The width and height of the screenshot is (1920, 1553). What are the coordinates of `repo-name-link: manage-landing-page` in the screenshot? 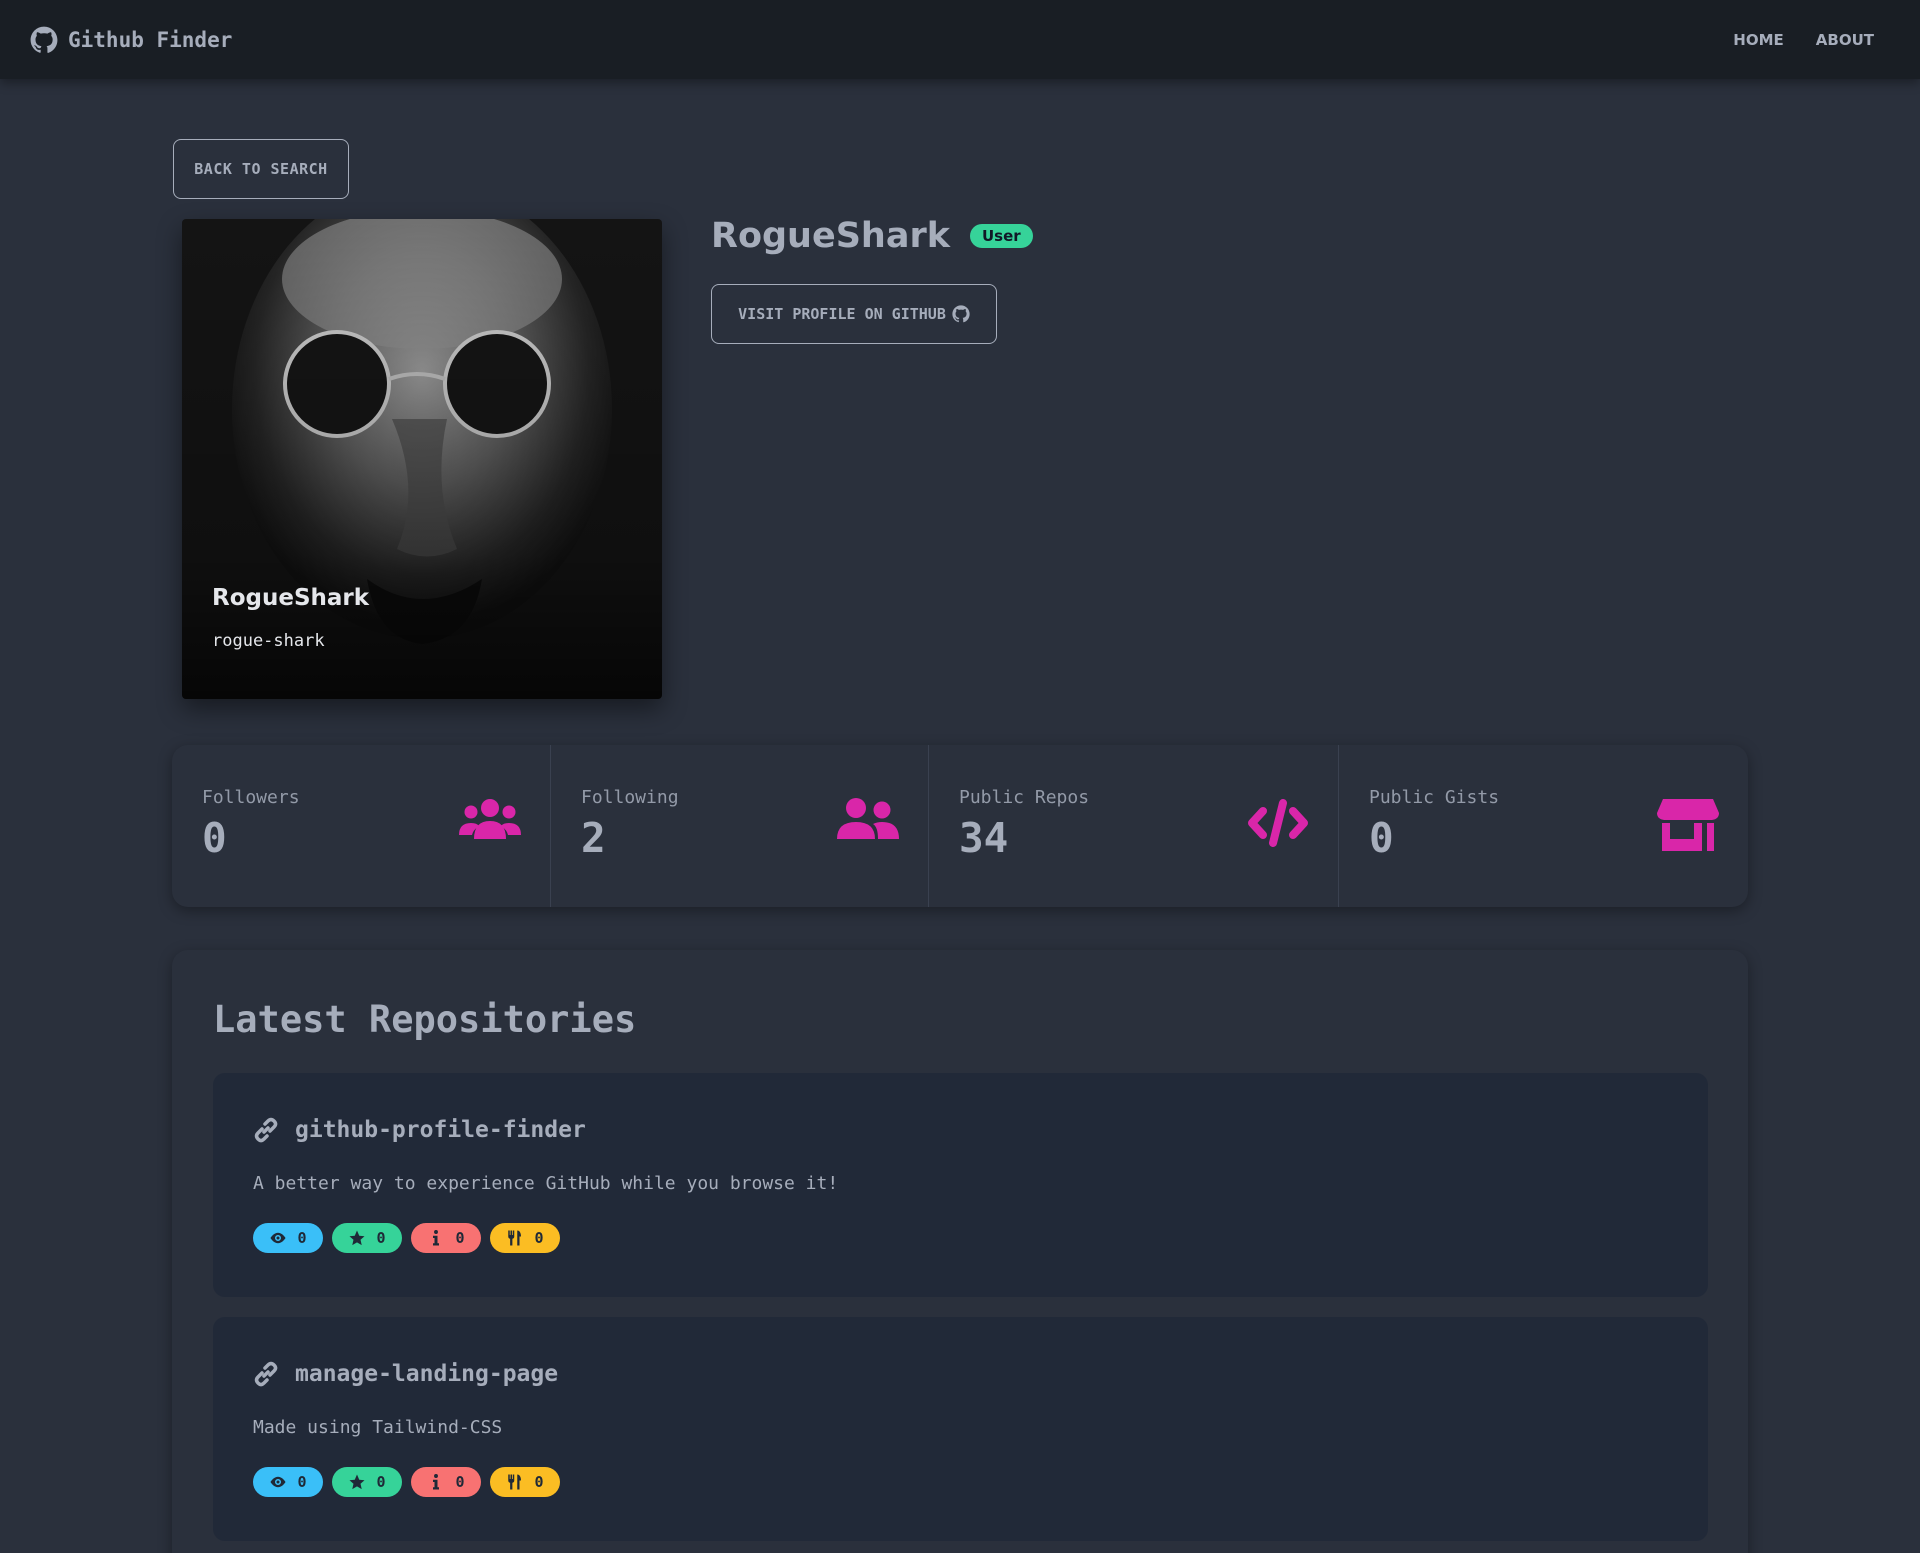 It's located at (426, 1374).